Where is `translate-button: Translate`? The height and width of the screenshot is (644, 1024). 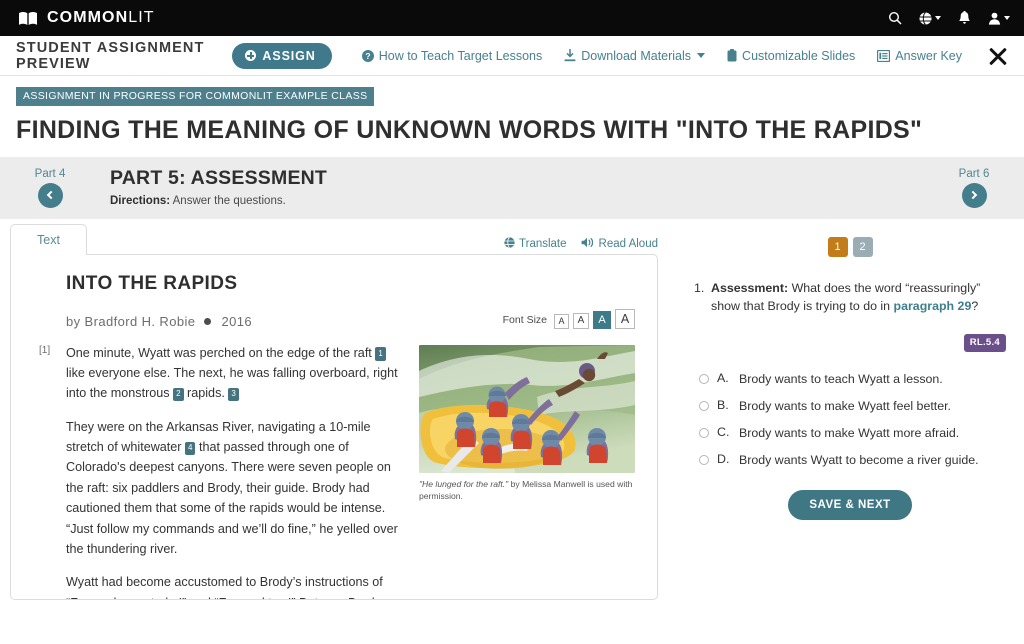 translate-button: Translate is located at coordinates (535, 243).